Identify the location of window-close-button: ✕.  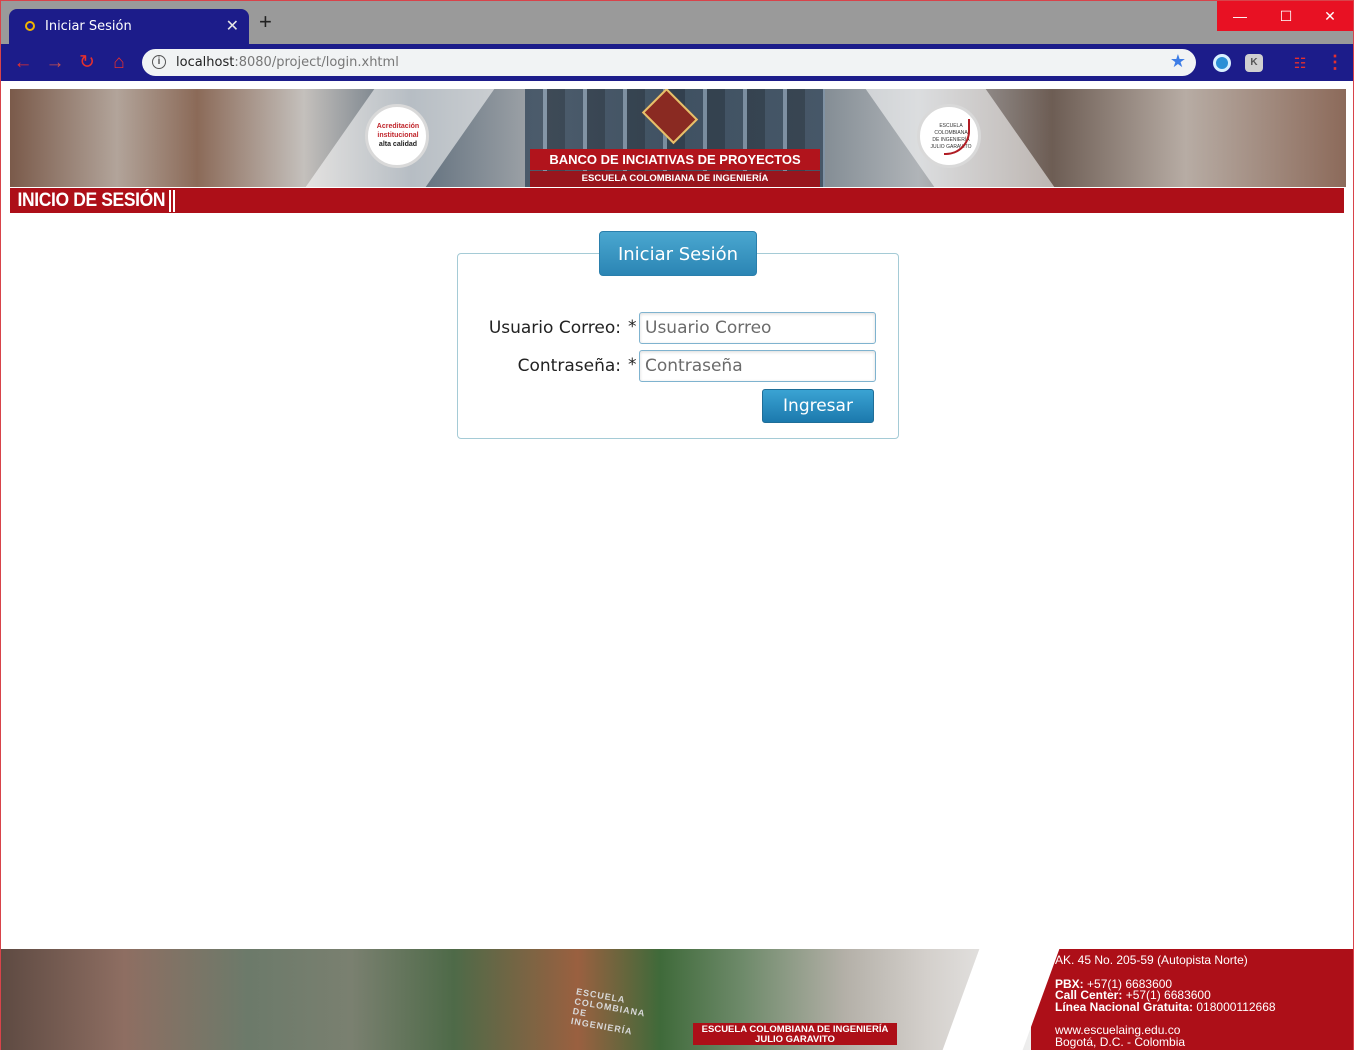
(1330, 16).